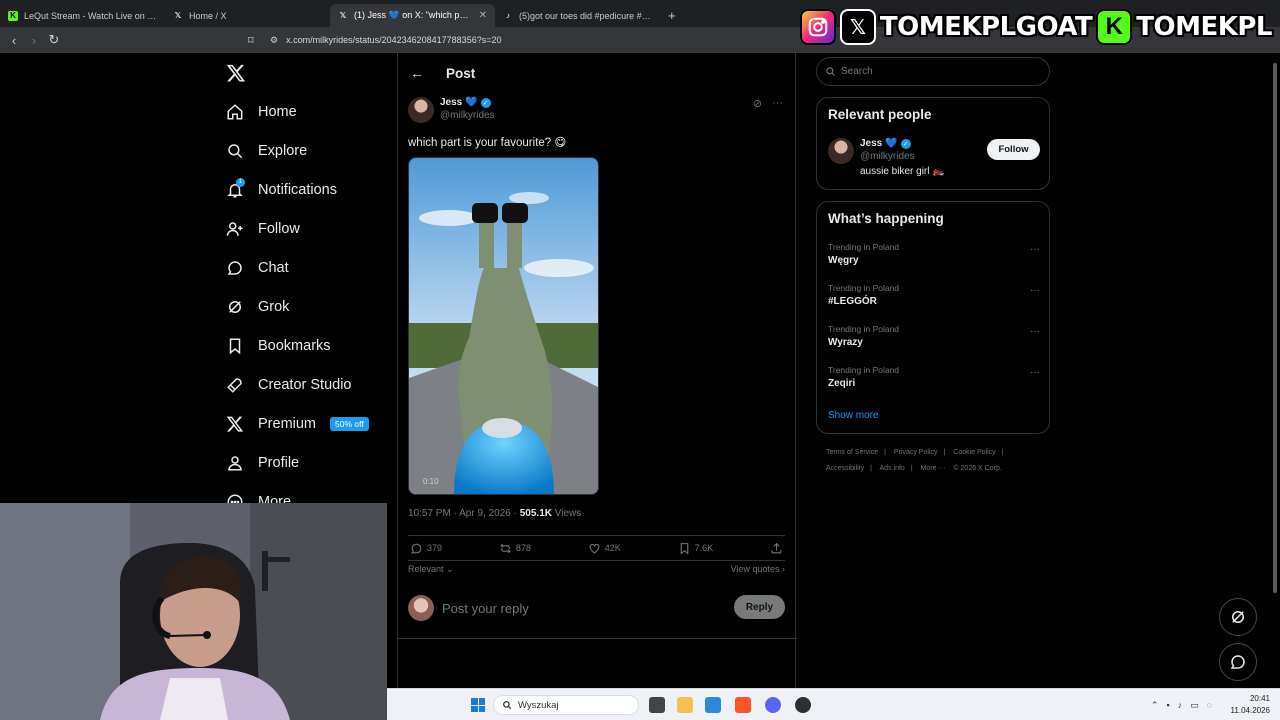  I want to click on start-button-icon, so click(478, 705).